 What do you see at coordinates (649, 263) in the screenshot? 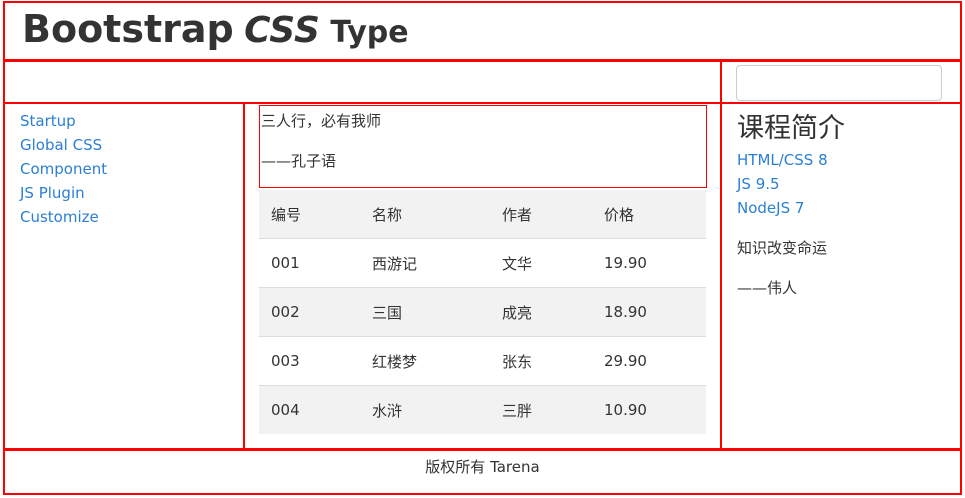
I see `cell-price: 19.90` at bounding box center [649, 263].